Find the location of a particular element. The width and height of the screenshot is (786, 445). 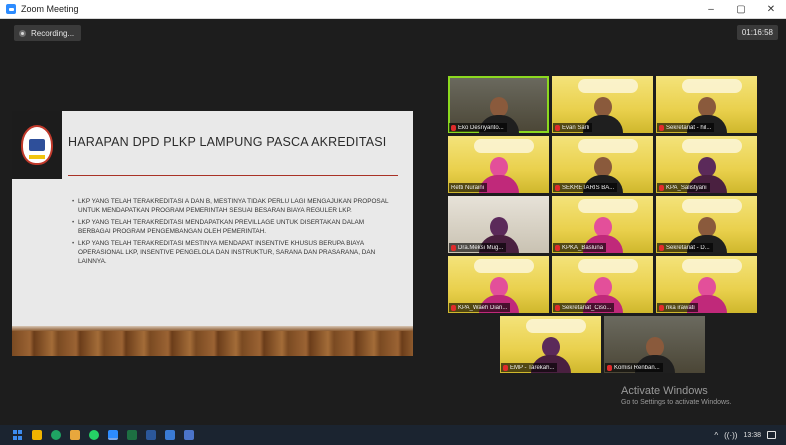

excel-icon is located at coordinates (132, 435).